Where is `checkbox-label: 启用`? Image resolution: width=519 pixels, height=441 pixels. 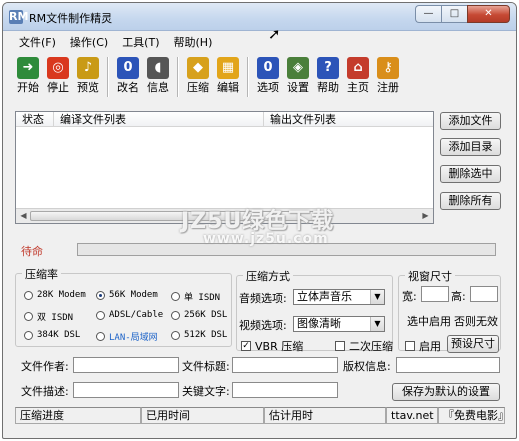
checkbox-label: 启用 is located at coordinates (430, 346).